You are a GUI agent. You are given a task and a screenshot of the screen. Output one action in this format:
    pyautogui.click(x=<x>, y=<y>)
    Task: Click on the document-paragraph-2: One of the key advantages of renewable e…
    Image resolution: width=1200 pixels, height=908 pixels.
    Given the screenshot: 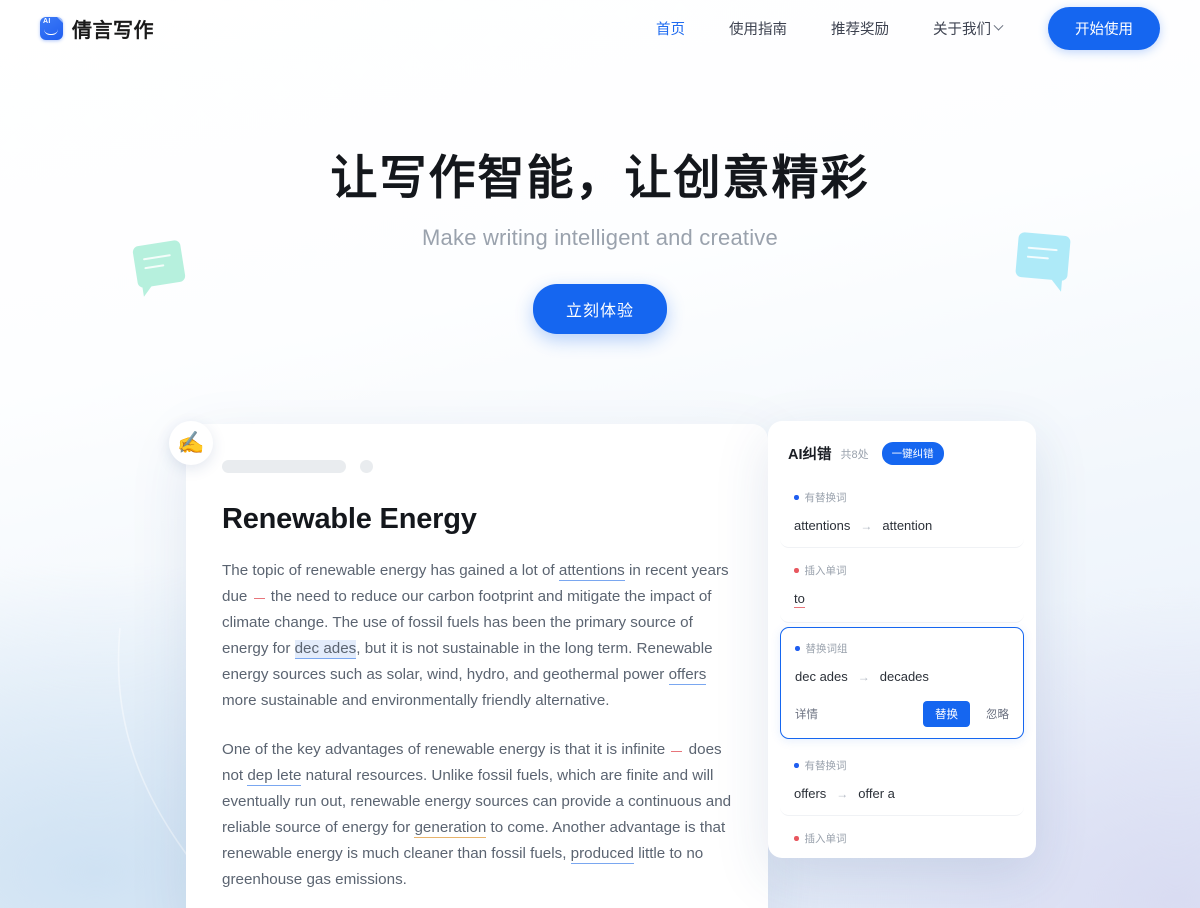 What is the action you would take?
    pyautogui.click(x=477, y=815)
    